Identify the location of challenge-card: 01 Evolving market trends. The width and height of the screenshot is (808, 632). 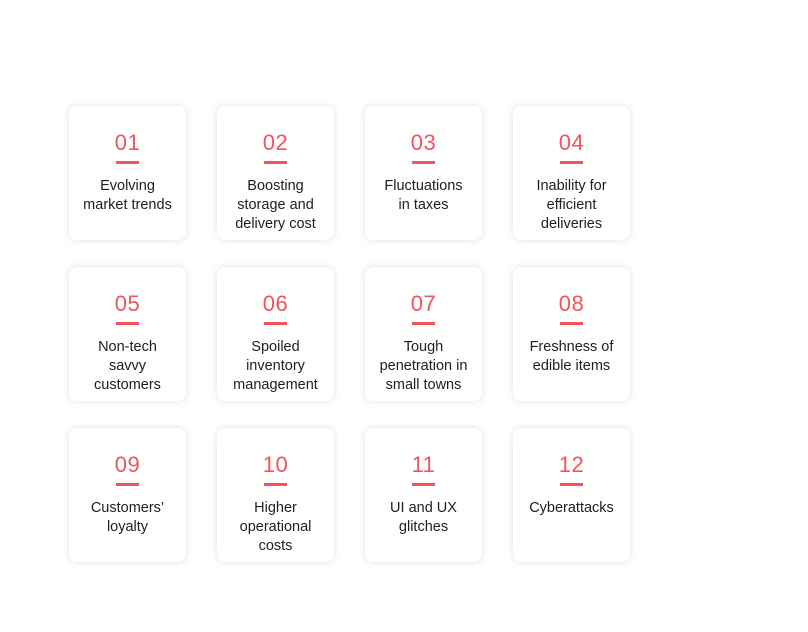
(127, 173).